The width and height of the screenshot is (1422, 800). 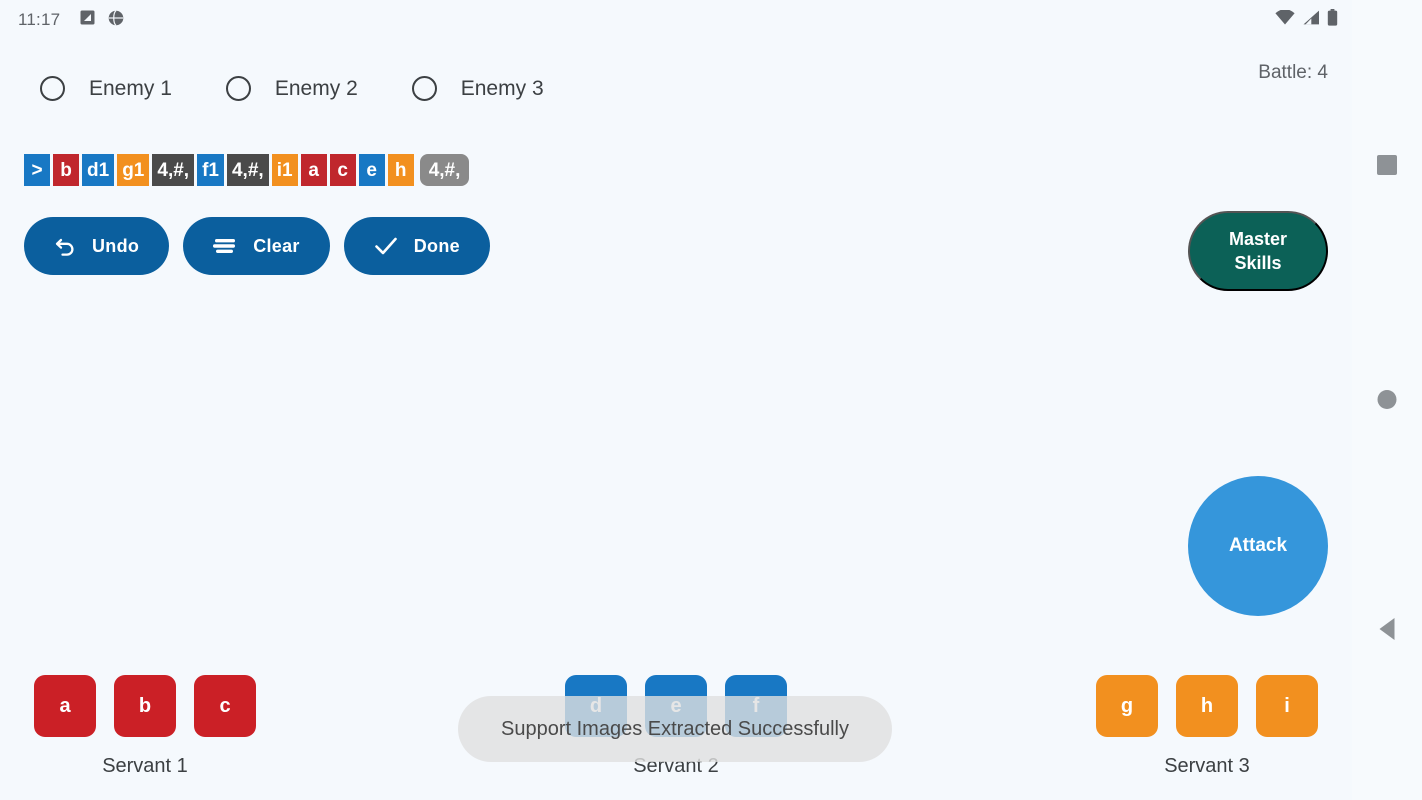 What do you see at coordinates (116, 20) in the screenshot?
I see `globe-icon` at bounding box center [116, 20].